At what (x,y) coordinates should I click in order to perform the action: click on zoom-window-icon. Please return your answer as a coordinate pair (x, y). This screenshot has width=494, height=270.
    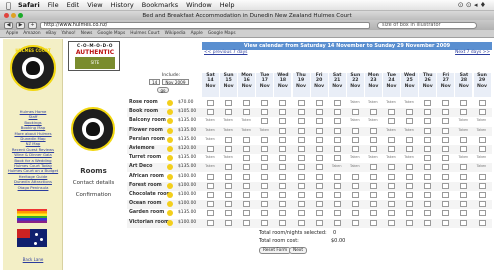
    Looking at the image, I should click on (20, 15).